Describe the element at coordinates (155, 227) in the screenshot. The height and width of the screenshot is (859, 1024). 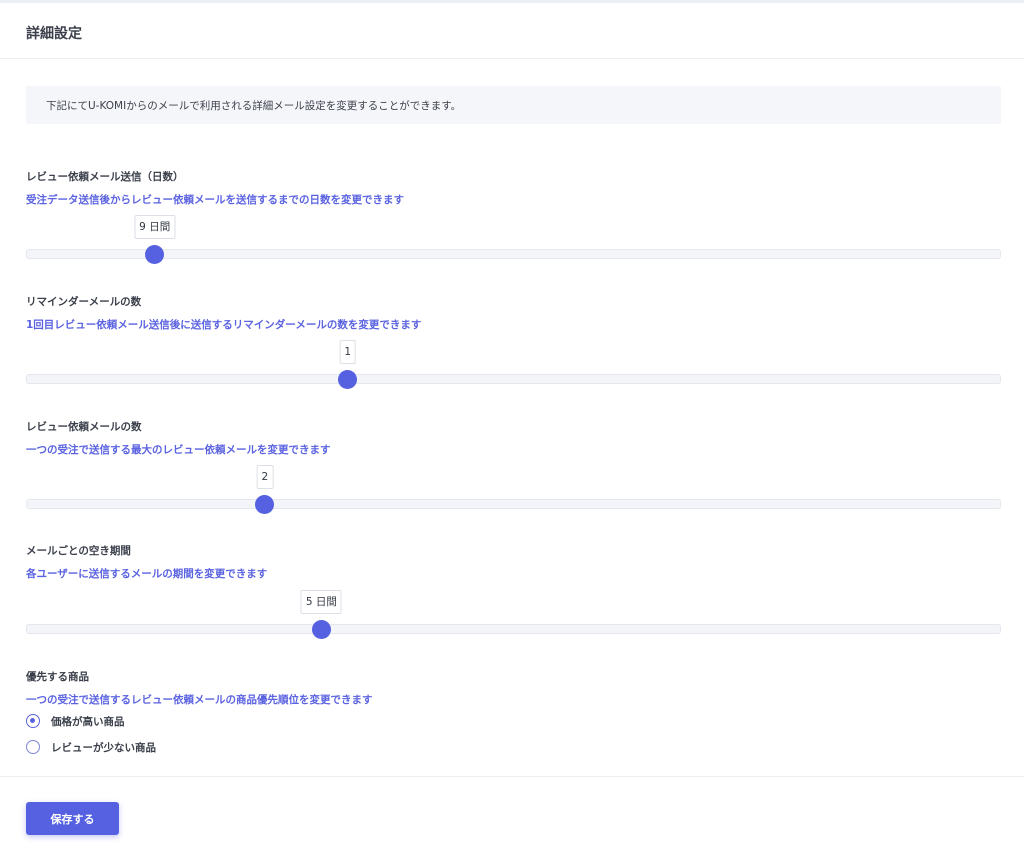
I see `slider-value-tooltip: 9 日間` at that location.